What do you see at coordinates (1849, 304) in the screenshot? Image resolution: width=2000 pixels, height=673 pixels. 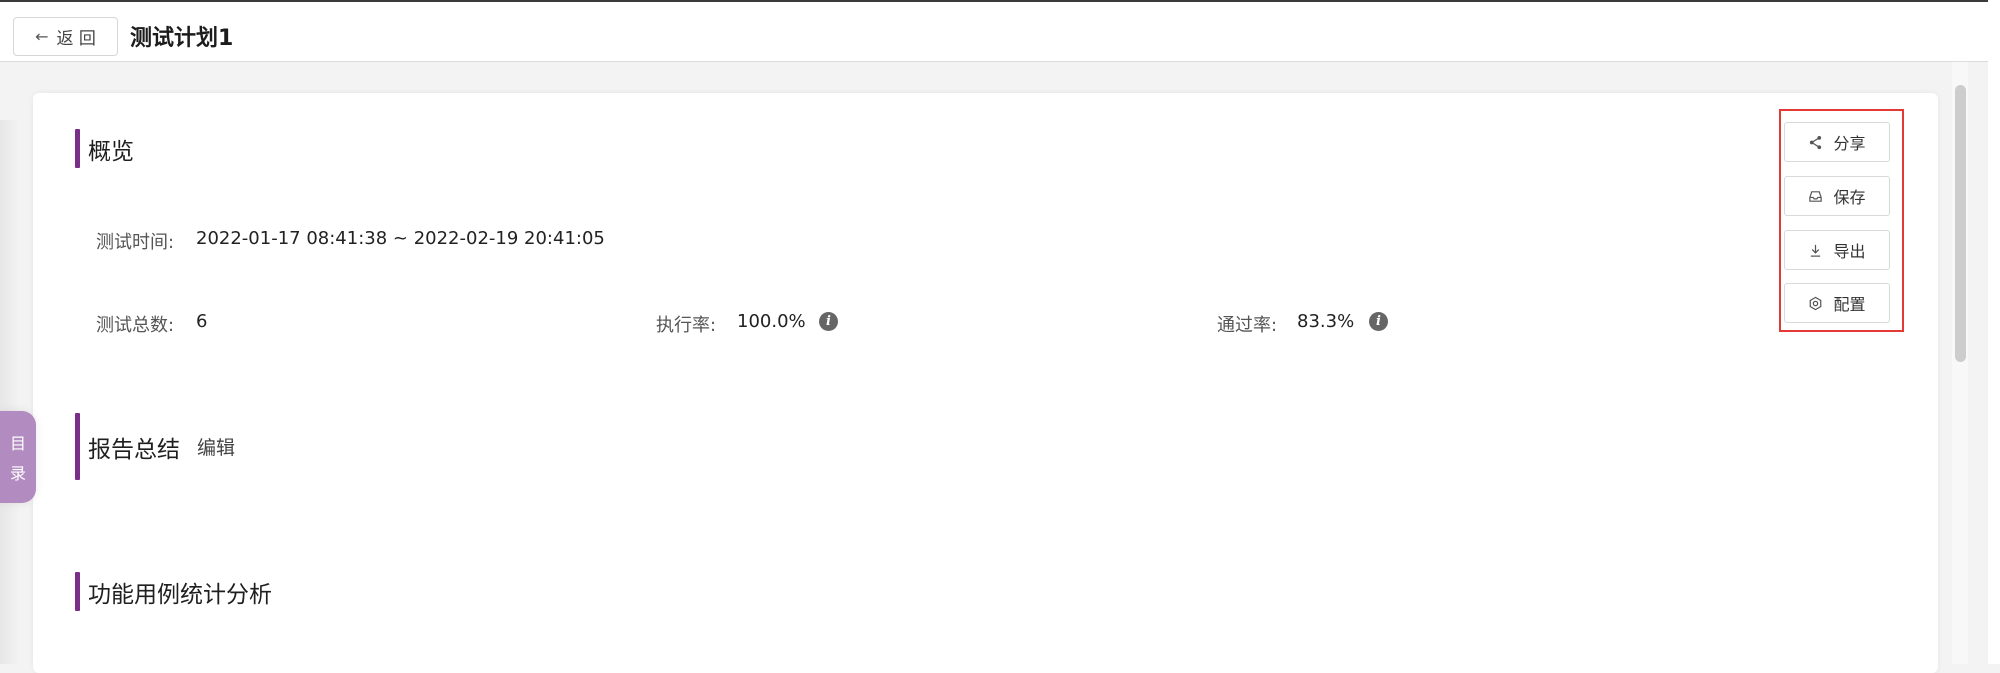 I see `config-label: 配置` at bounding box center [1849, 304].